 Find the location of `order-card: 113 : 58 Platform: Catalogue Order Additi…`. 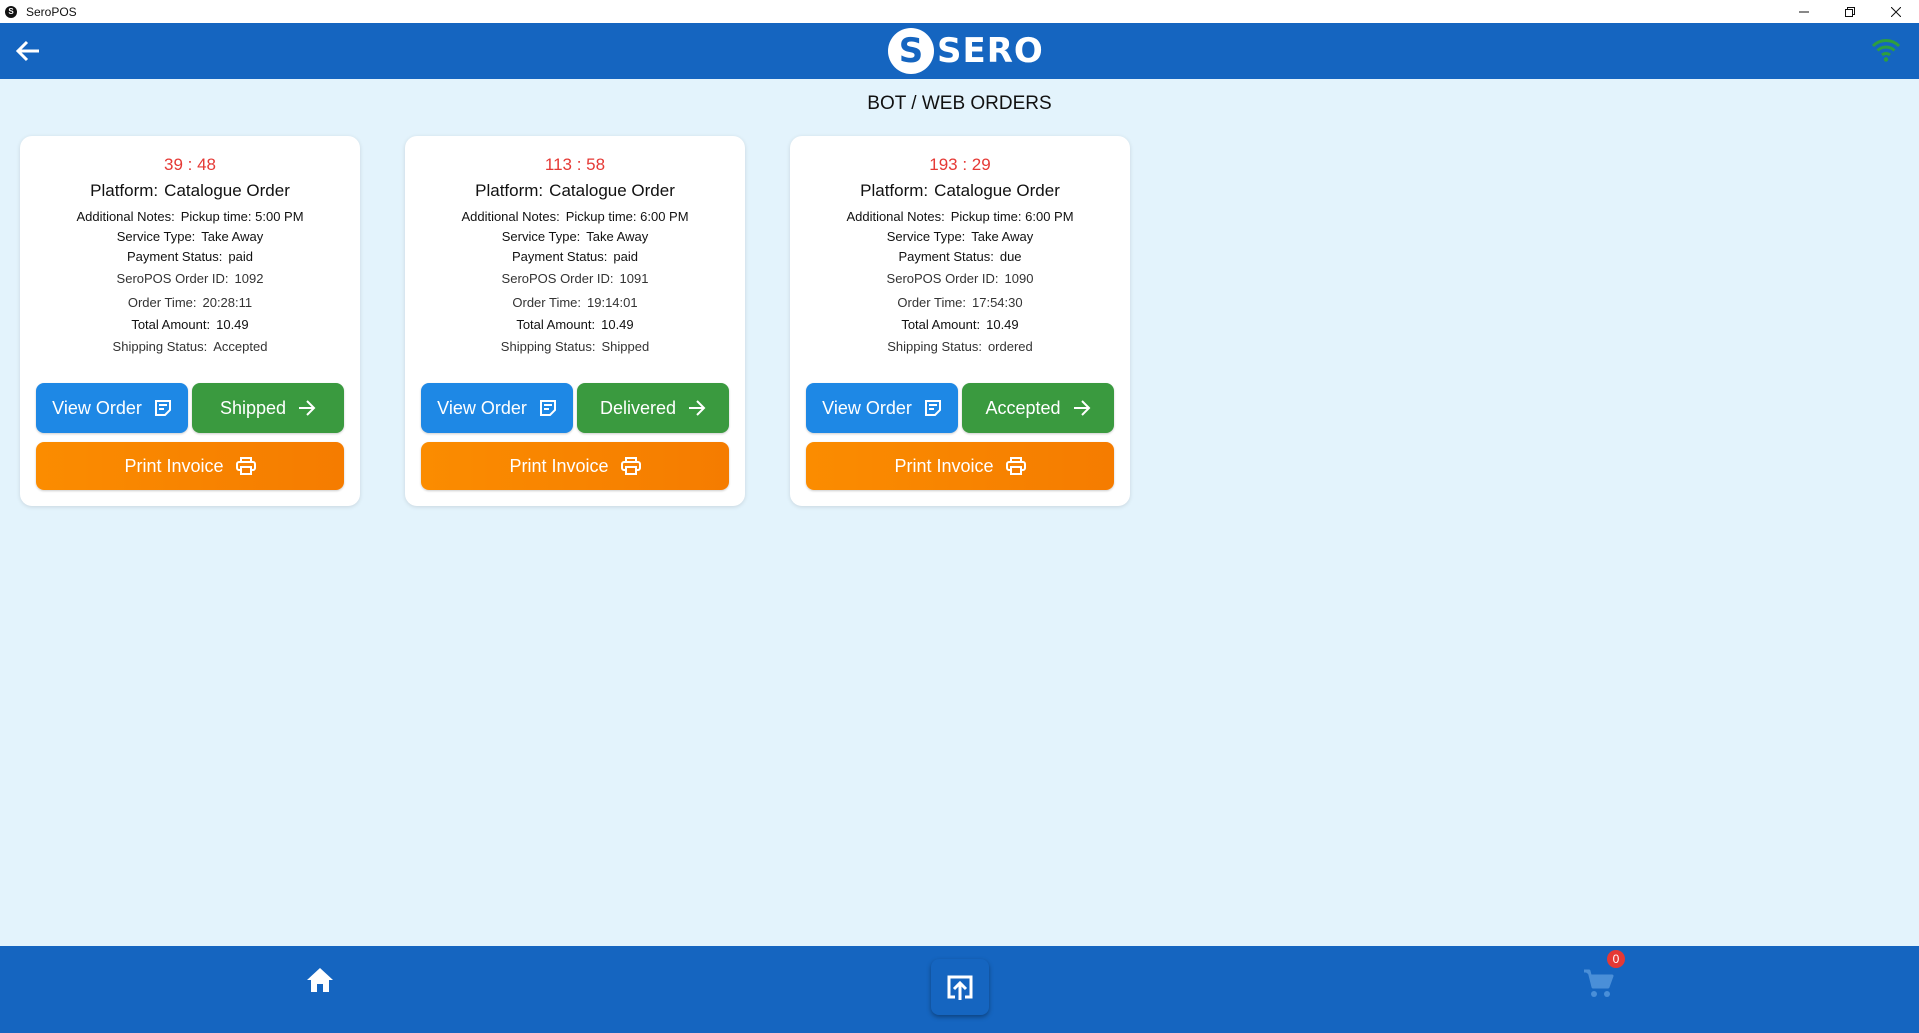

order-card: 113 : 58 Platform: Catalogue Order Additi… is located at coordinates (575, 321).